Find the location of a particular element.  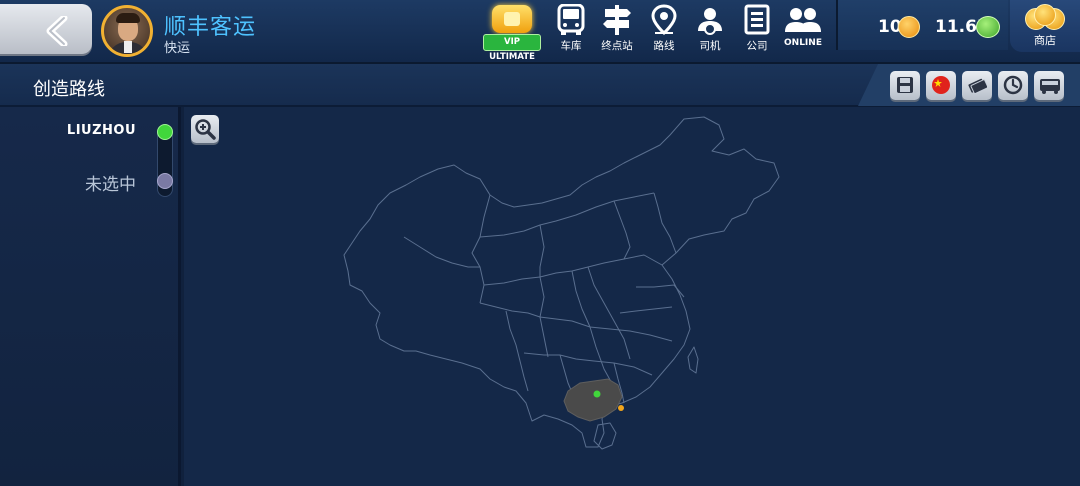

shop-label: 商店 is located at coordinates (1045, 40).